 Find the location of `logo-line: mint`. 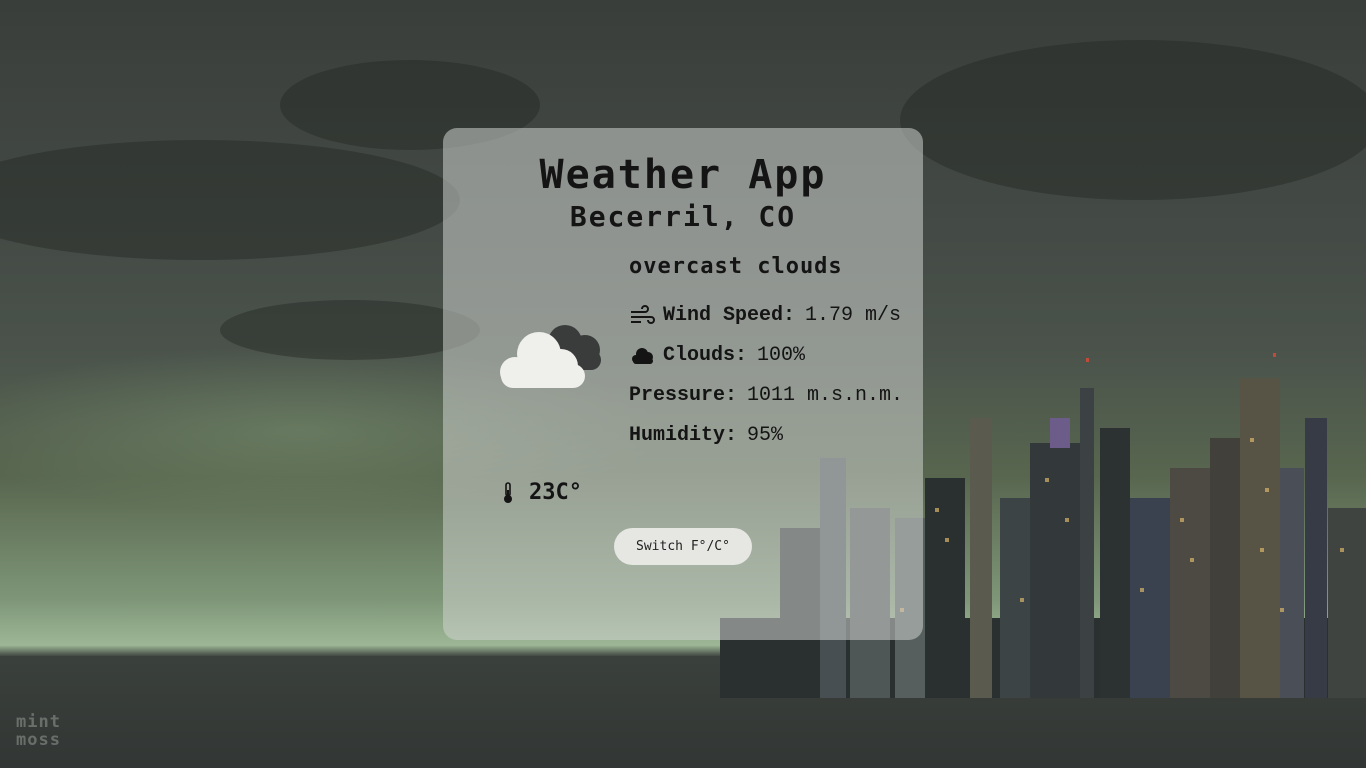

logo-line: mint is located at coordinates (38, 722).